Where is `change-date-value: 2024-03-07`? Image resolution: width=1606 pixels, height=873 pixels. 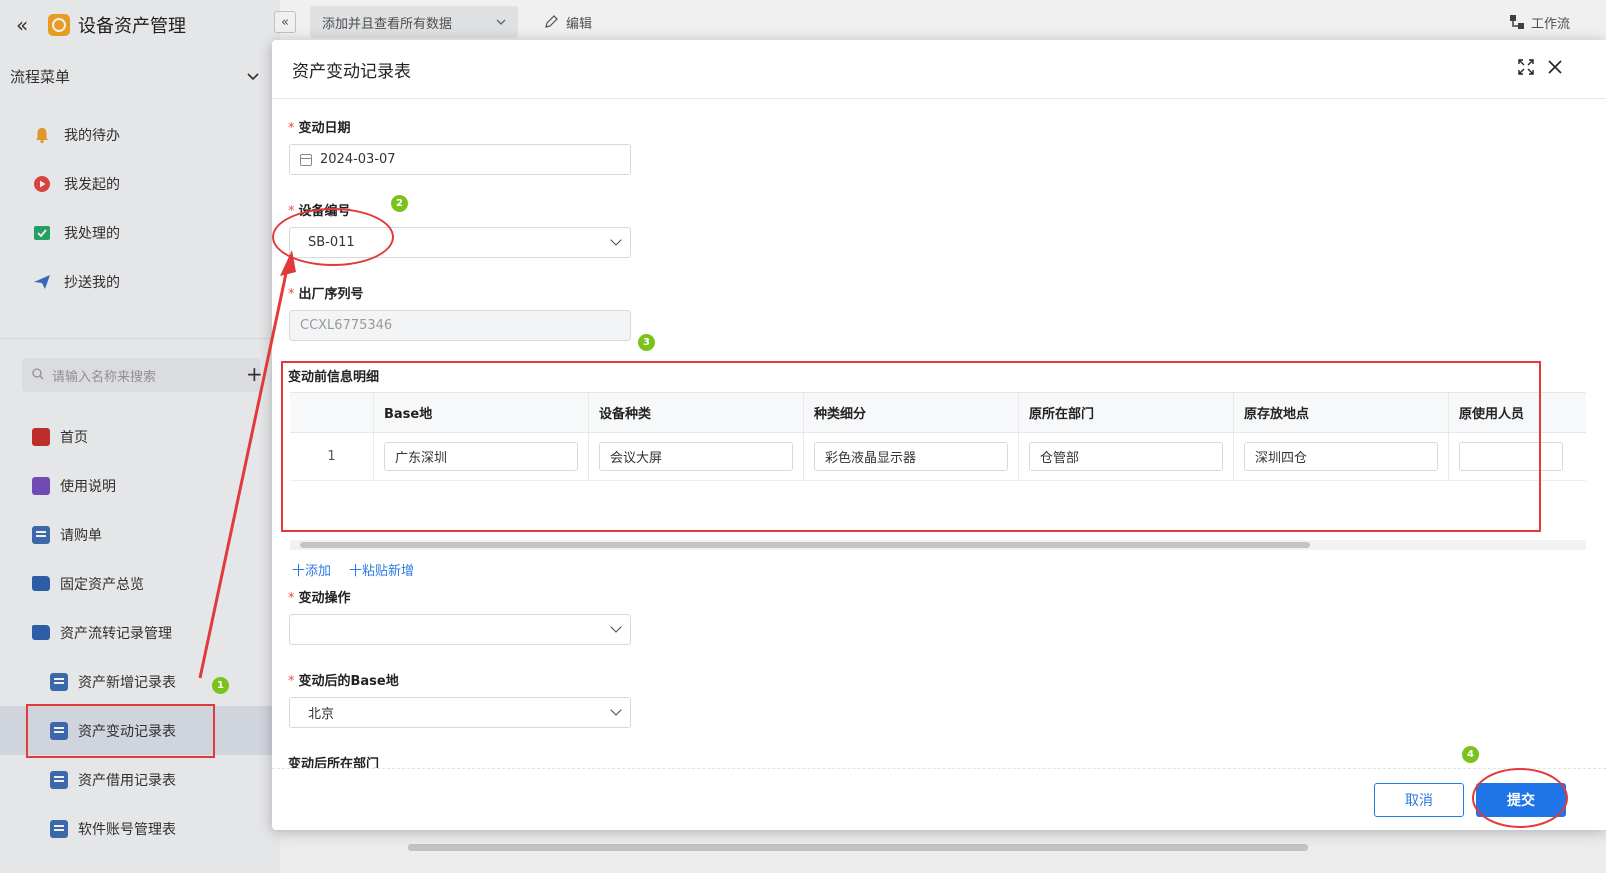
change-date-value: 2024-03-07 is located at coordinates (358, 159).